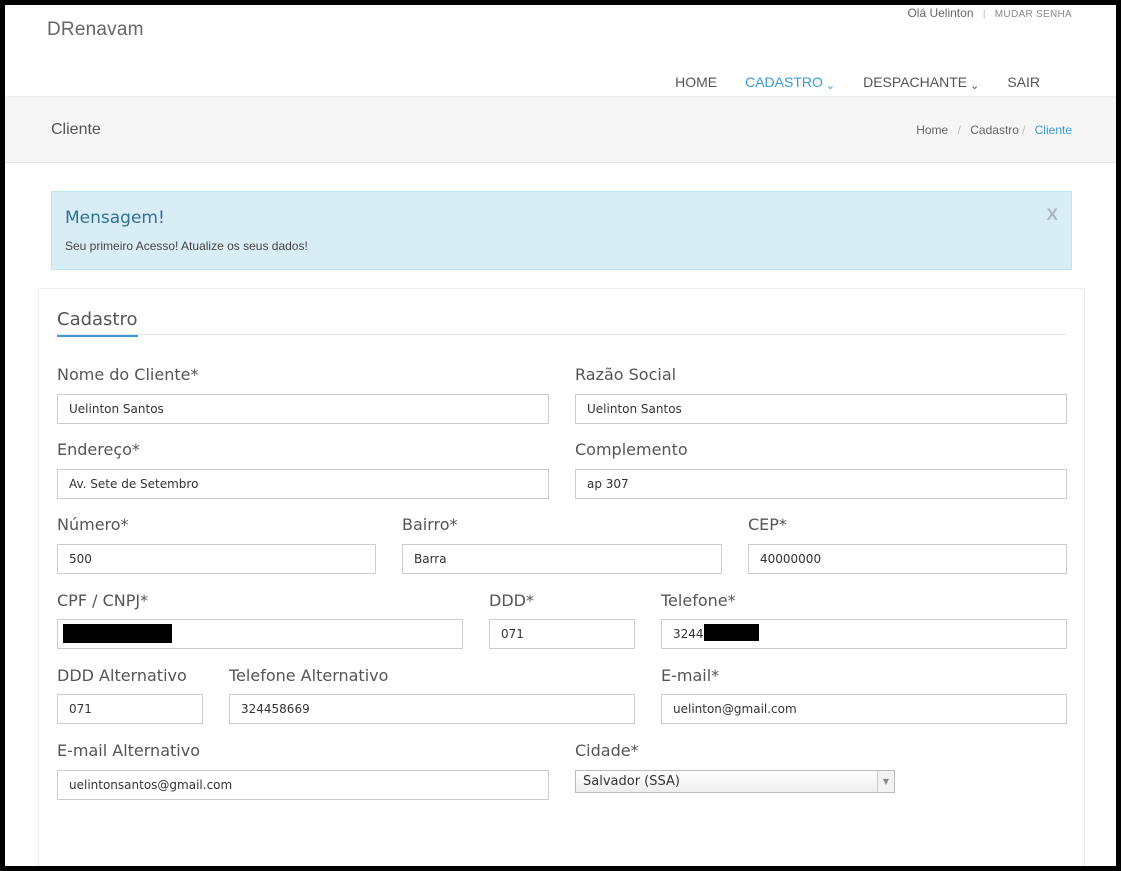  I want to click on cidade-label: Cidade*, so click(607, 750).